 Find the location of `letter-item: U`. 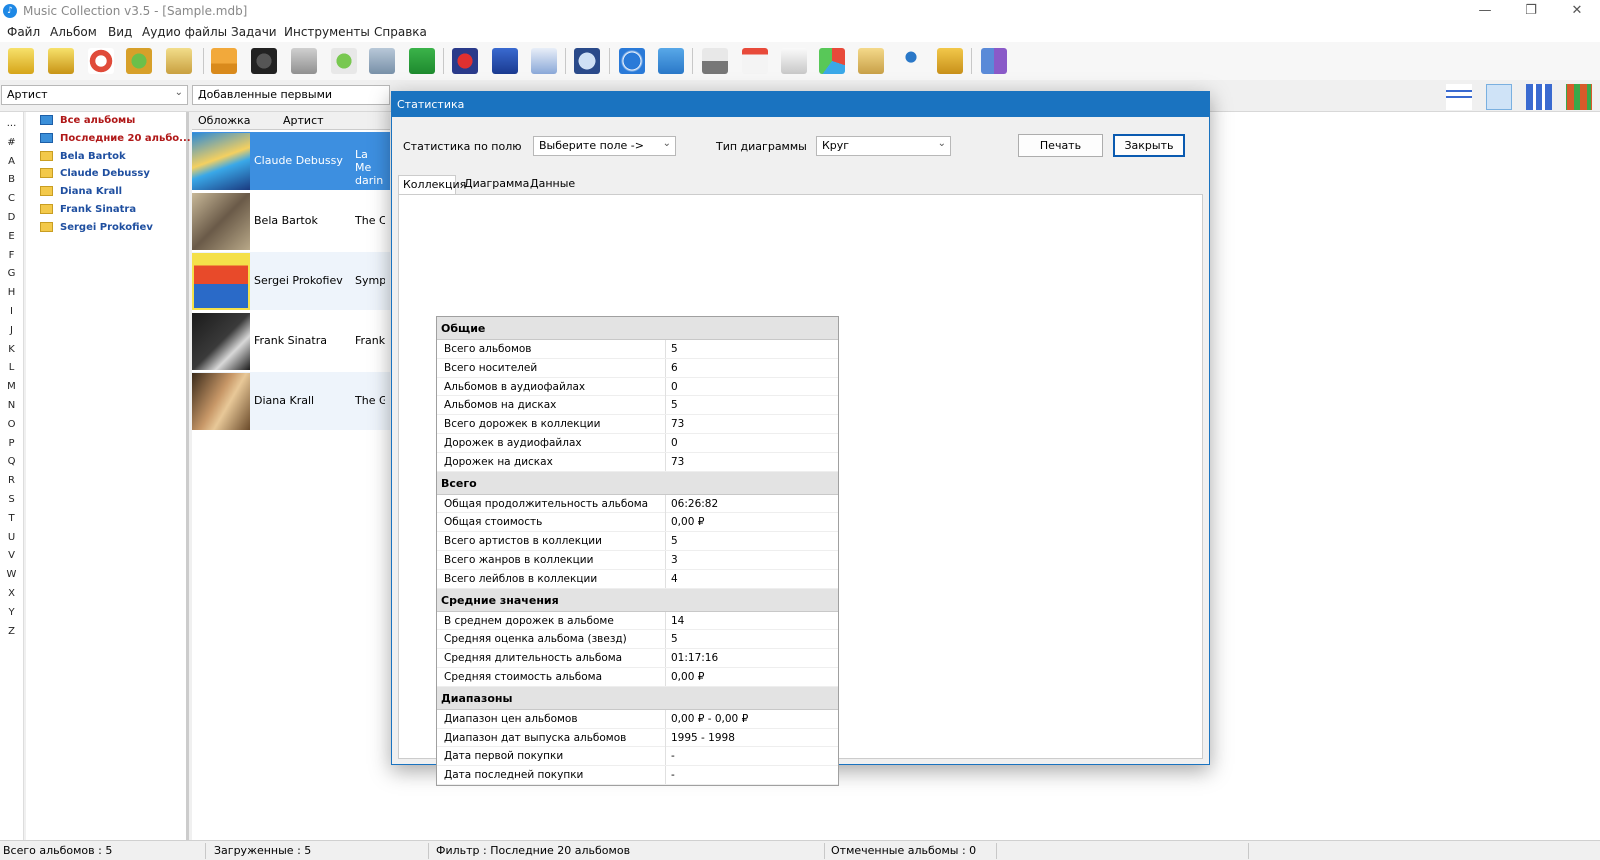

letter-item: U is located at coordinates (11, 541).